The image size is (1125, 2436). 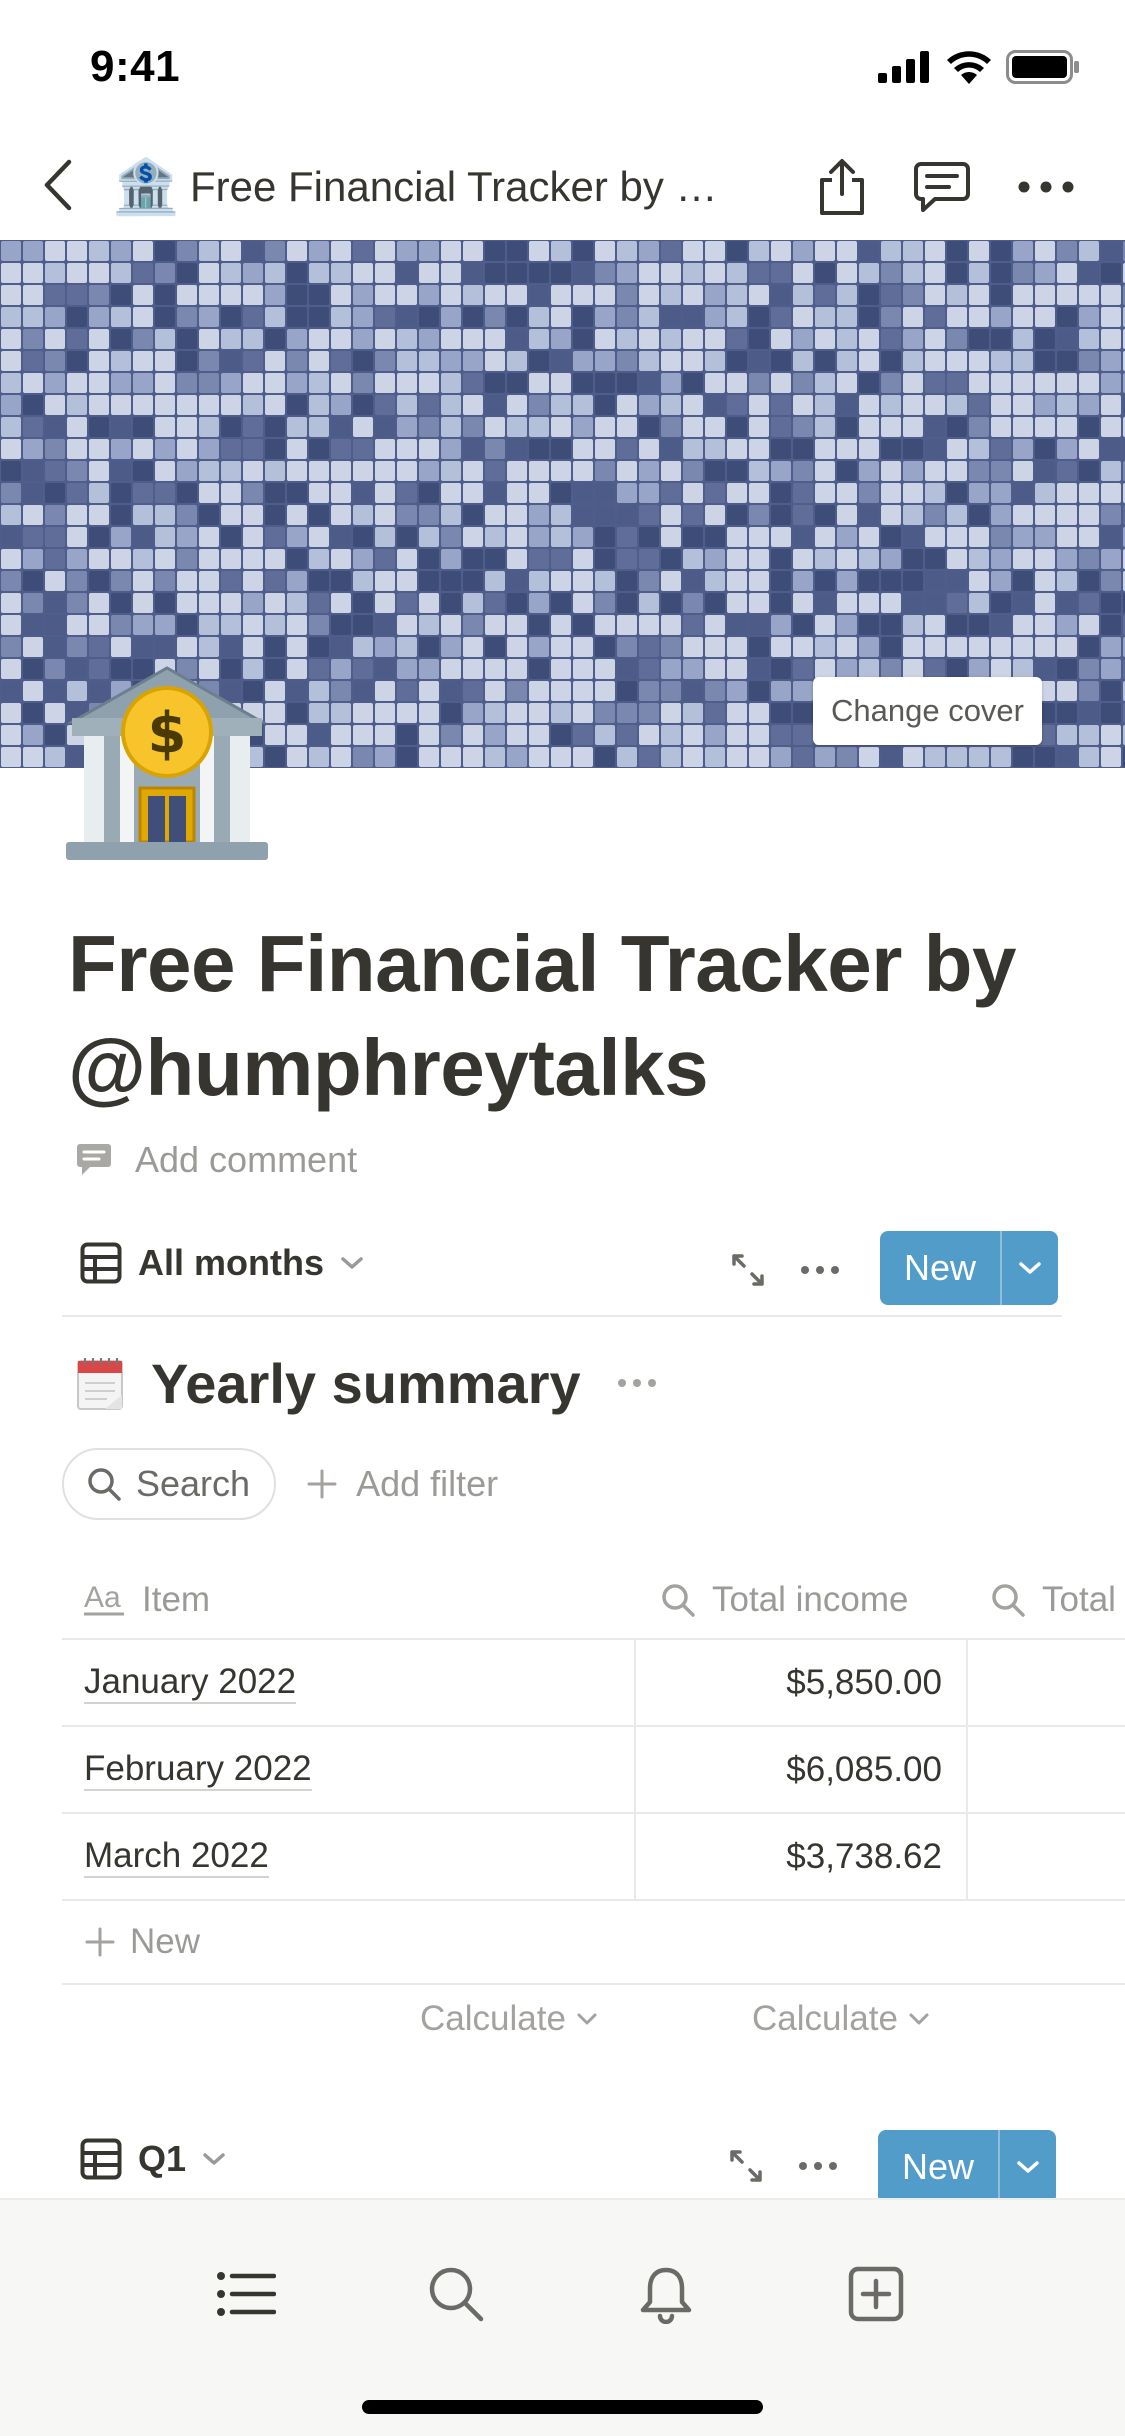 I want to click on q1-new-button-label: New, so click(x=938, y=2167).